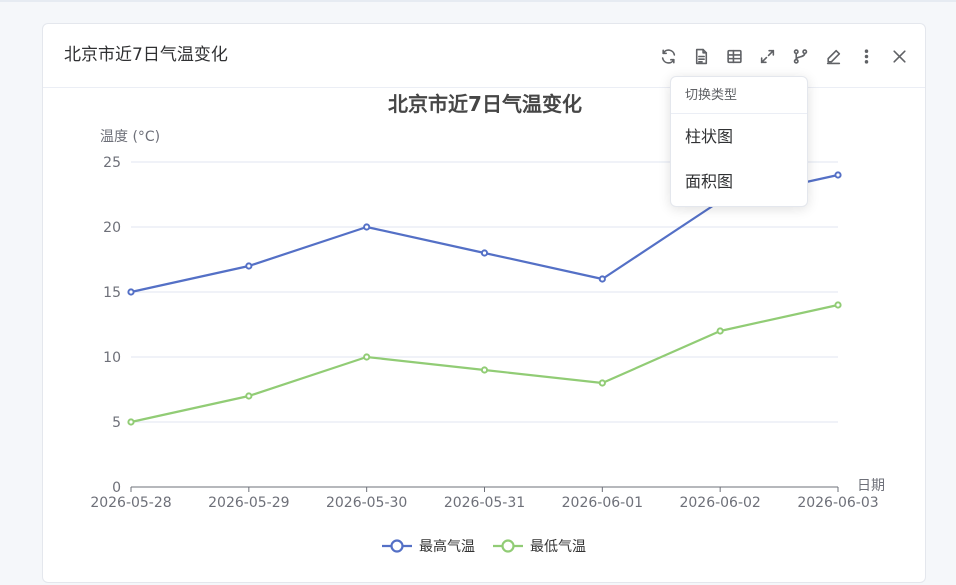 The width and height of the screenshot is (956, 585). I want to click on x-tick-label: 2026-05-31, so click(484, 503).